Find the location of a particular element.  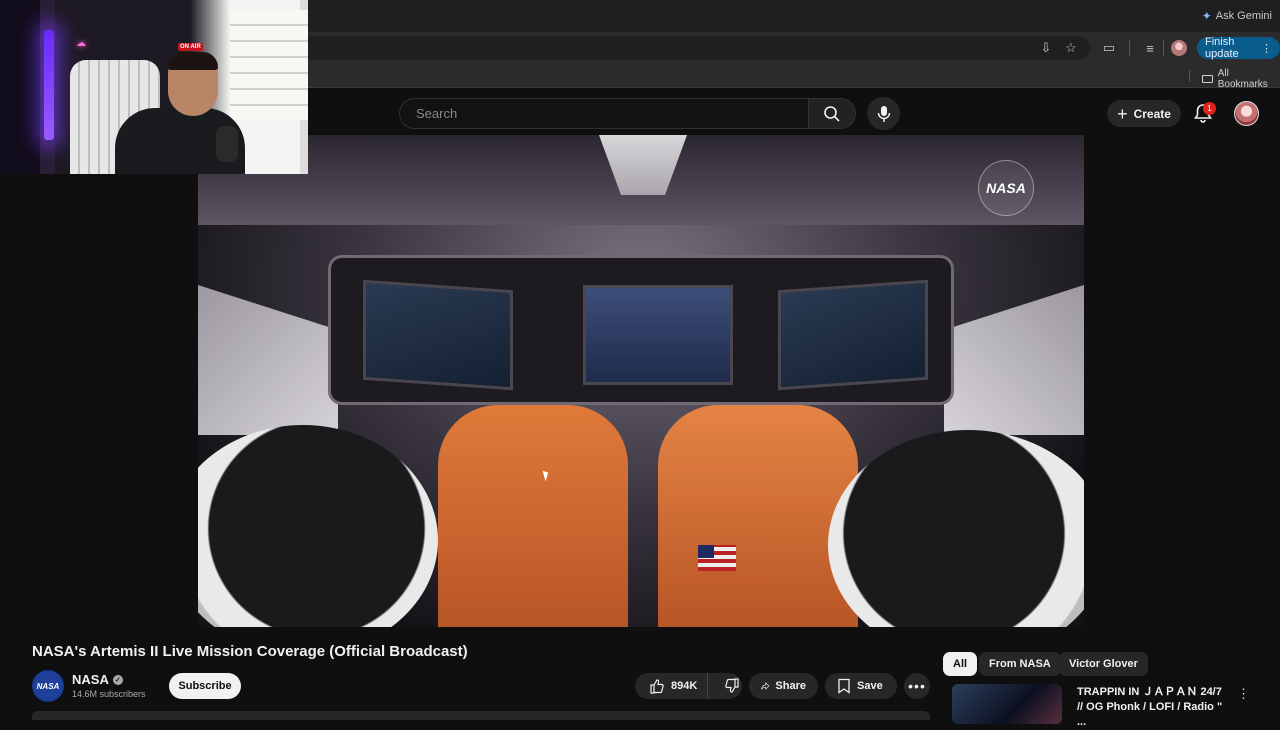

install-app-icon: ⇩ is located at coordinates (1046, 48).